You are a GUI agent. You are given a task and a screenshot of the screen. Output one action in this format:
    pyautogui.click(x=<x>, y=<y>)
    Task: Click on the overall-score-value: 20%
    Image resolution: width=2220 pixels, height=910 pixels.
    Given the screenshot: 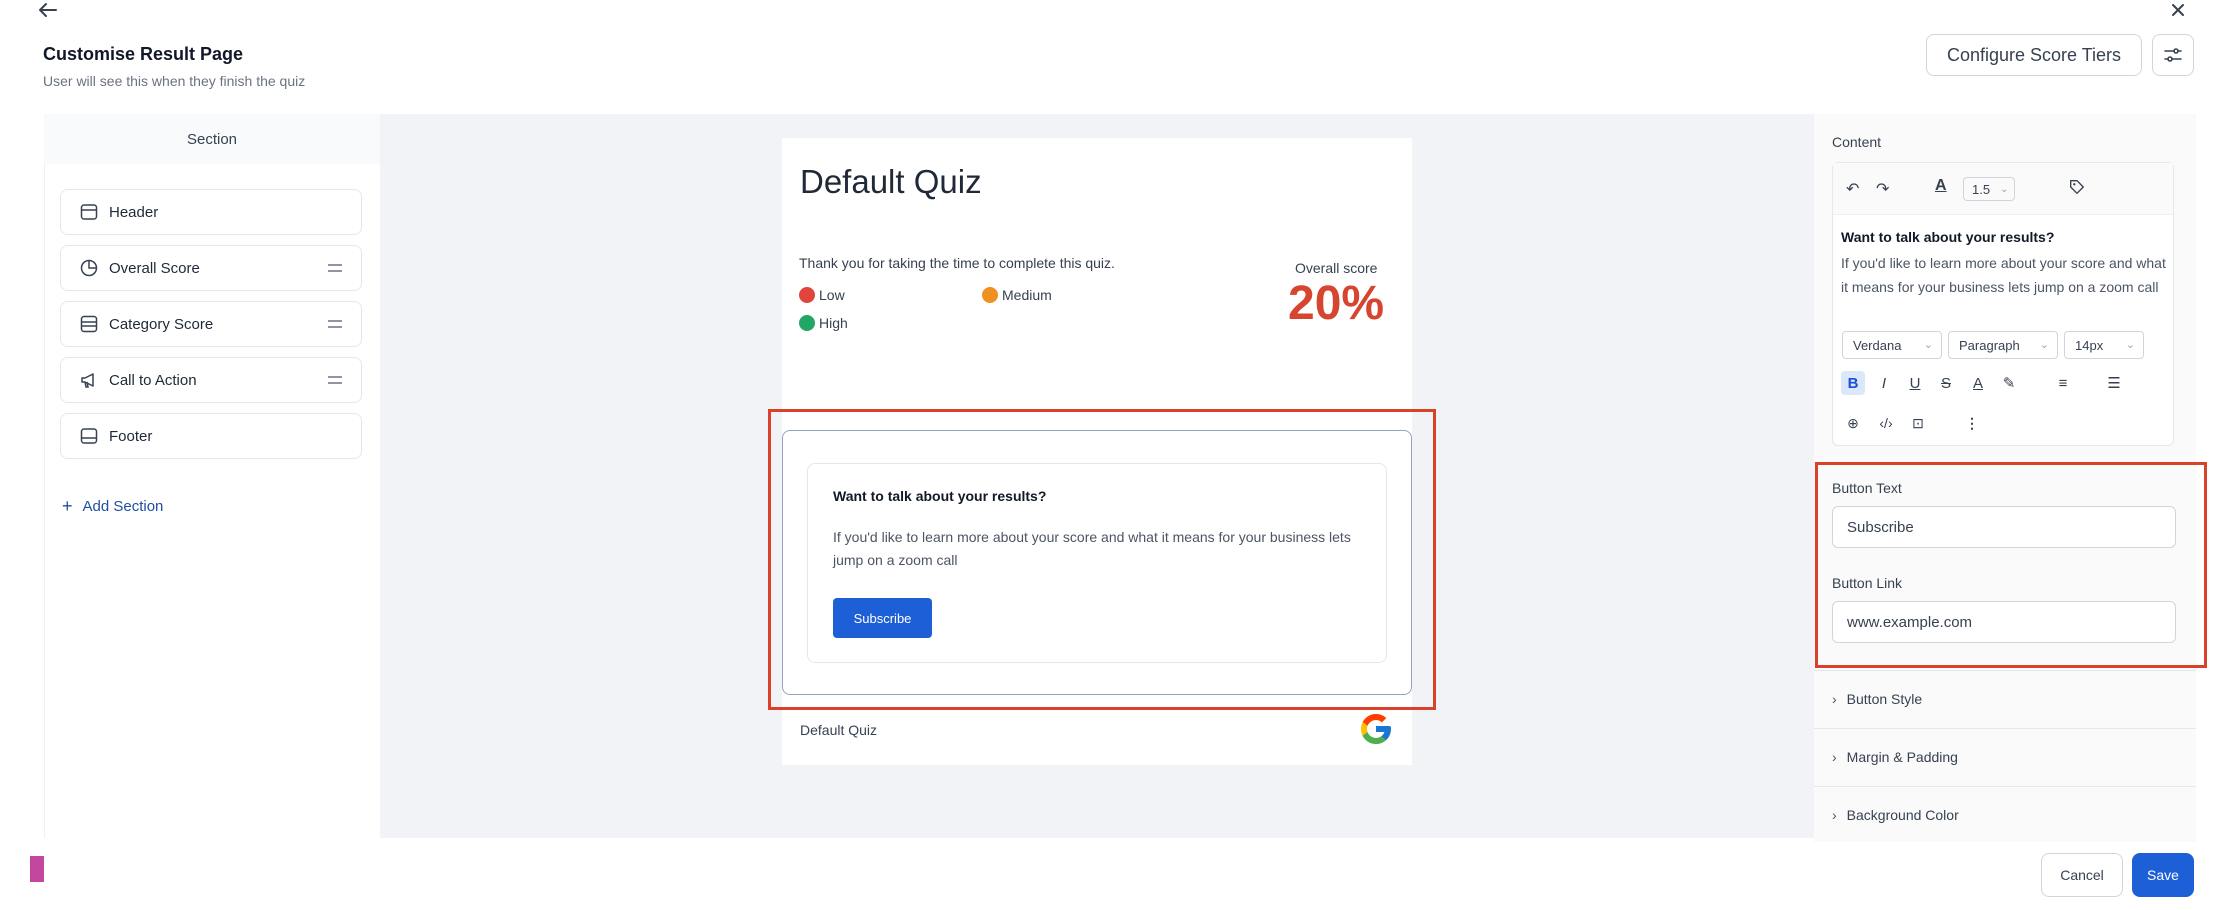 What is the action you would take?
    pyautogui.click(x=1336, y=303)
    